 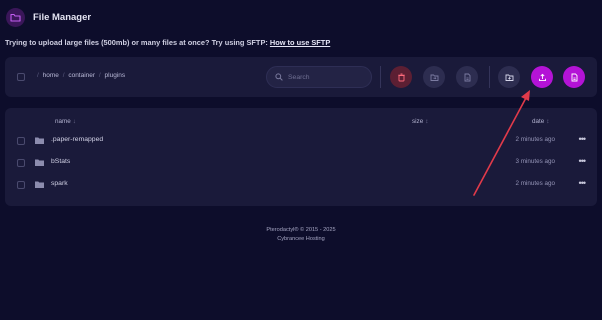 I want to click on file-name: spark, so click(x=59, y=183).